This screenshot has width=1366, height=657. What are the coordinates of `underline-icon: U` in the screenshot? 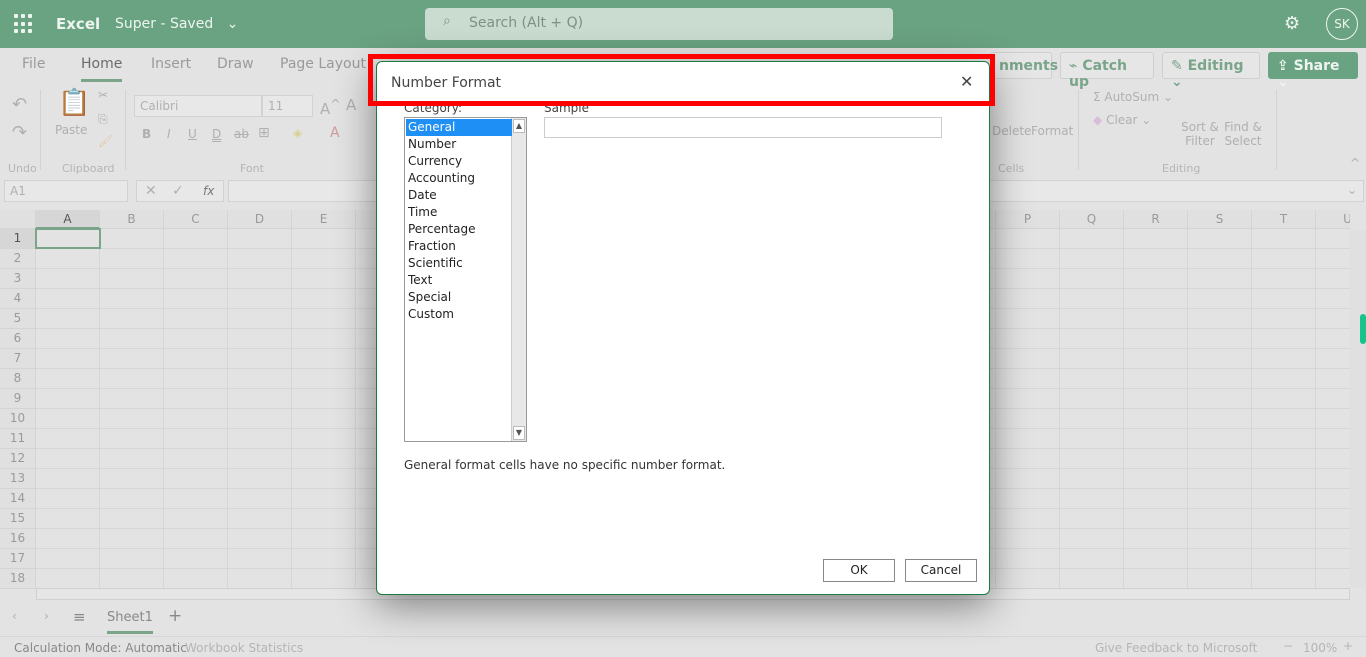 It's located at (192, 134).